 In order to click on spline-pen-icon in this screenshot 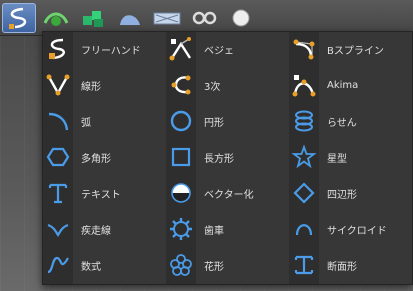, I will do `click(18, 18)`.